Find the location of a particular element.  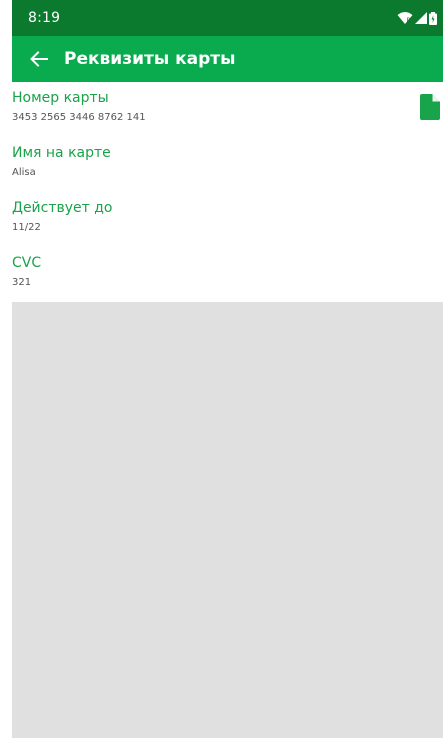

svg-text: R is located at coordinates (409, 20).